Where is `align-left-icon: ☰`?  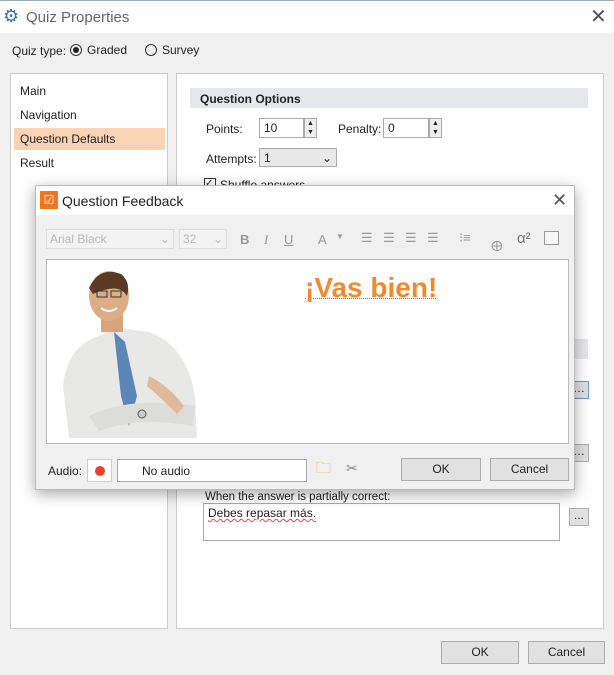
align-left-icon: ☰ is located at coordinates (367, 238).